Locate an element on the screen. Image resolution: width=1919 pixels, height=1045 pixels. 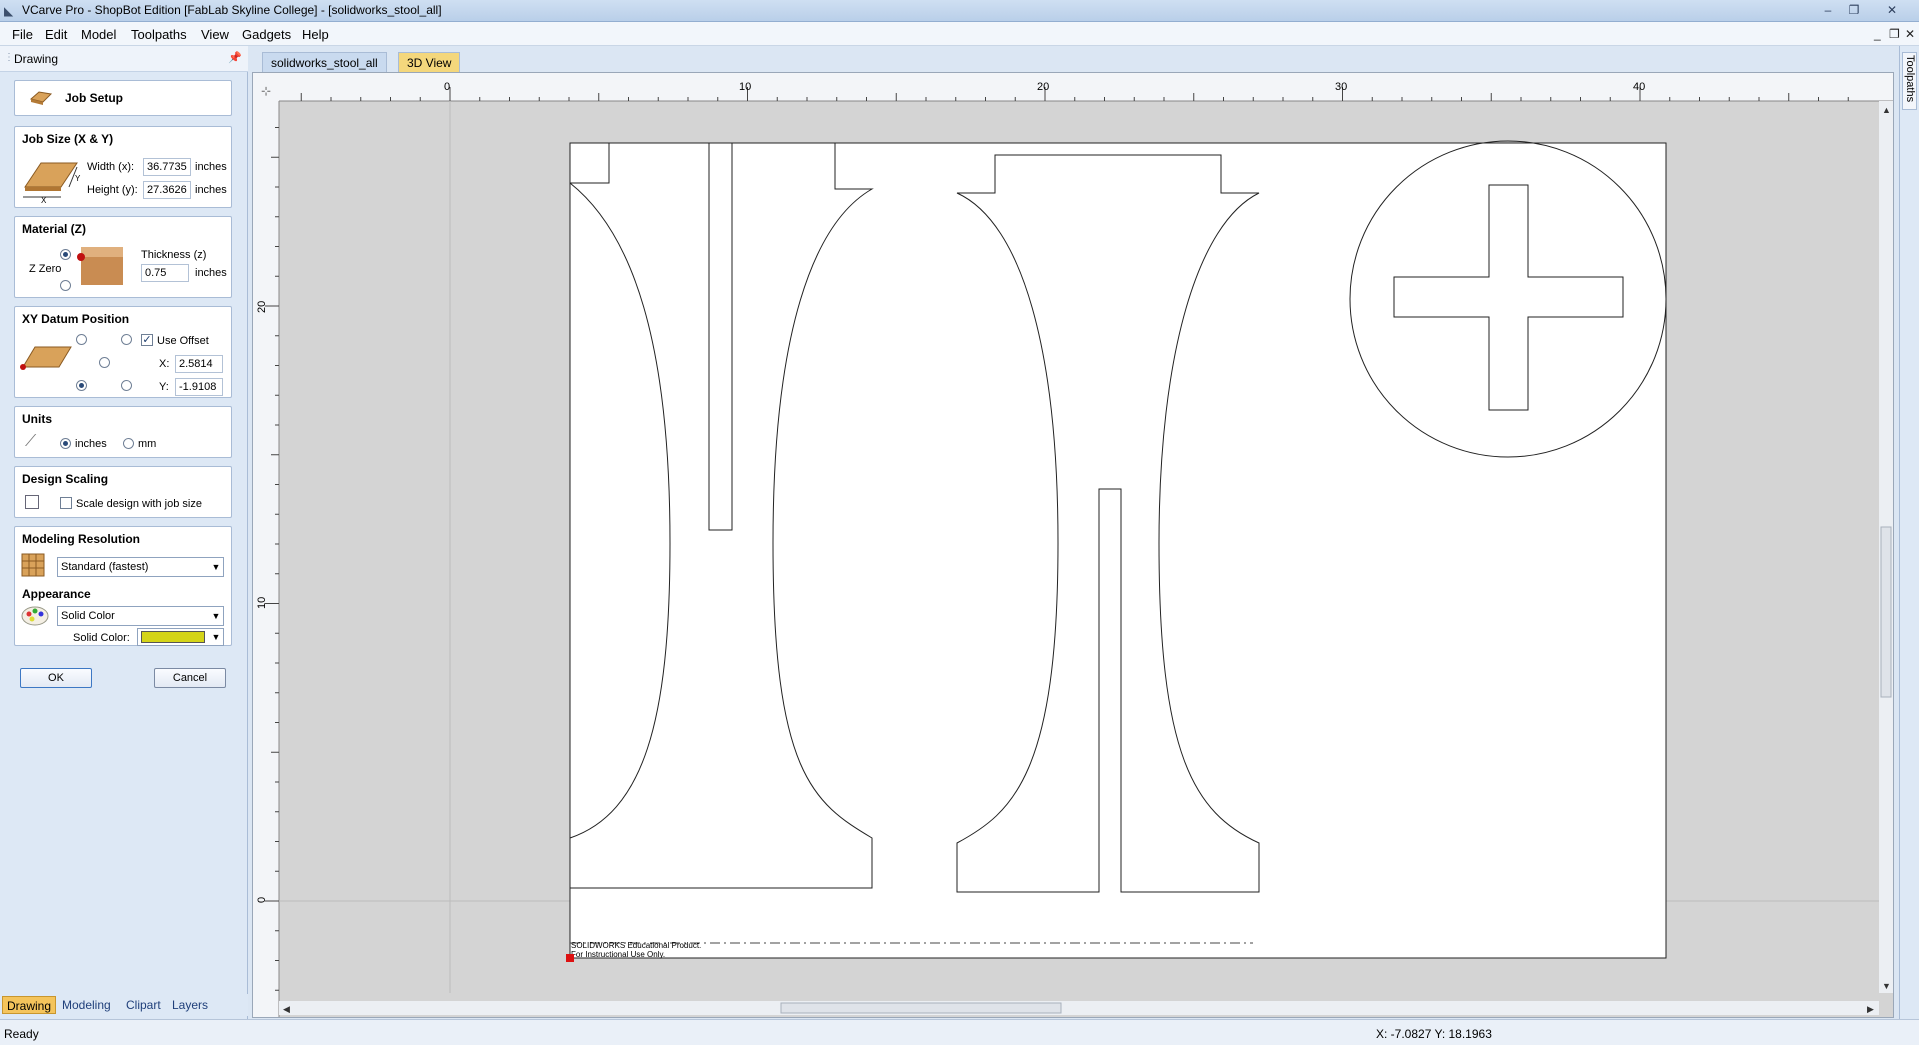
scale-design-checkbox is located at coordinates (66, 503).